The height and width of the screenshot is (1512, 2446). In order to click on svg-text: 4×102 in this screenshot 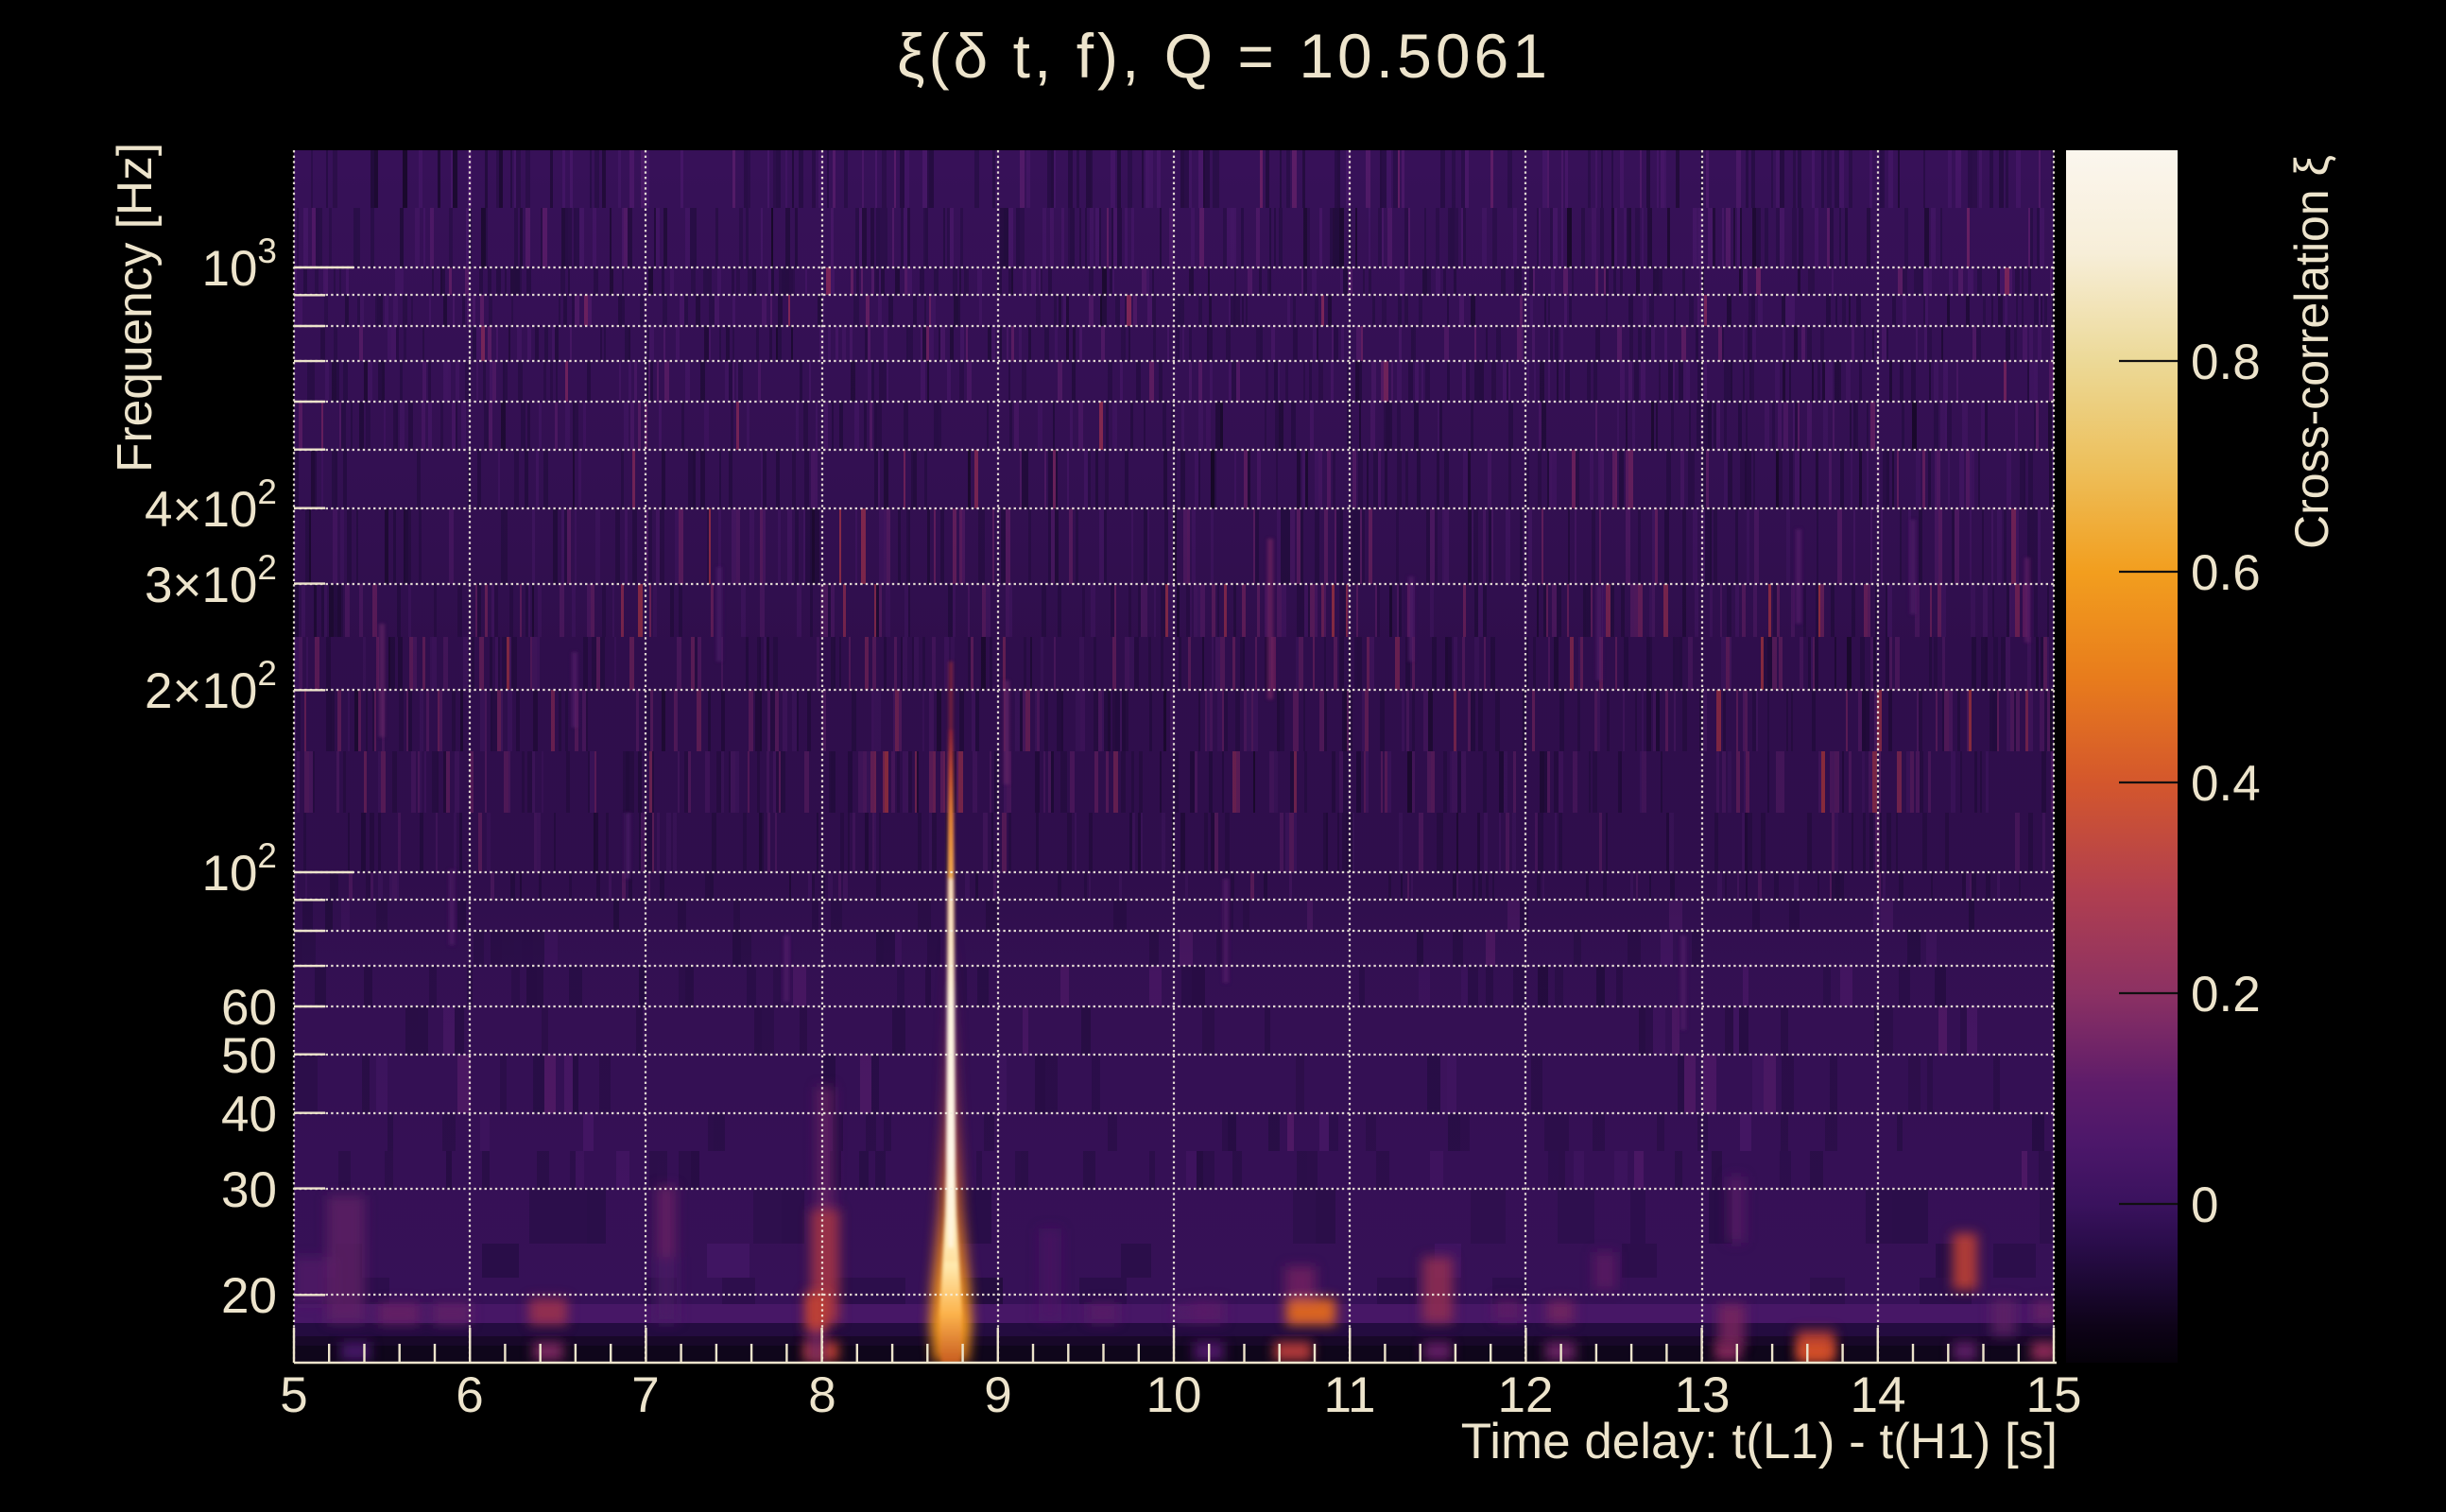, I will do `click(211, 505)`.